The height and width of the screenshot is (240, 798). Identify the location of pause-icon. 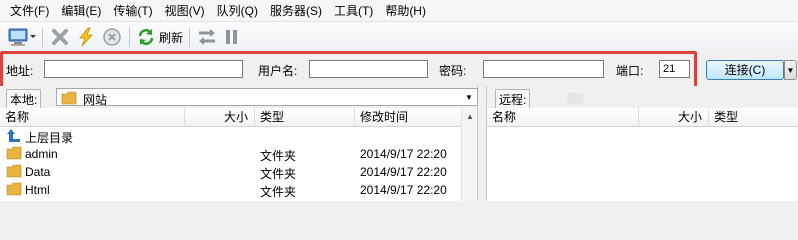
(232, 37).